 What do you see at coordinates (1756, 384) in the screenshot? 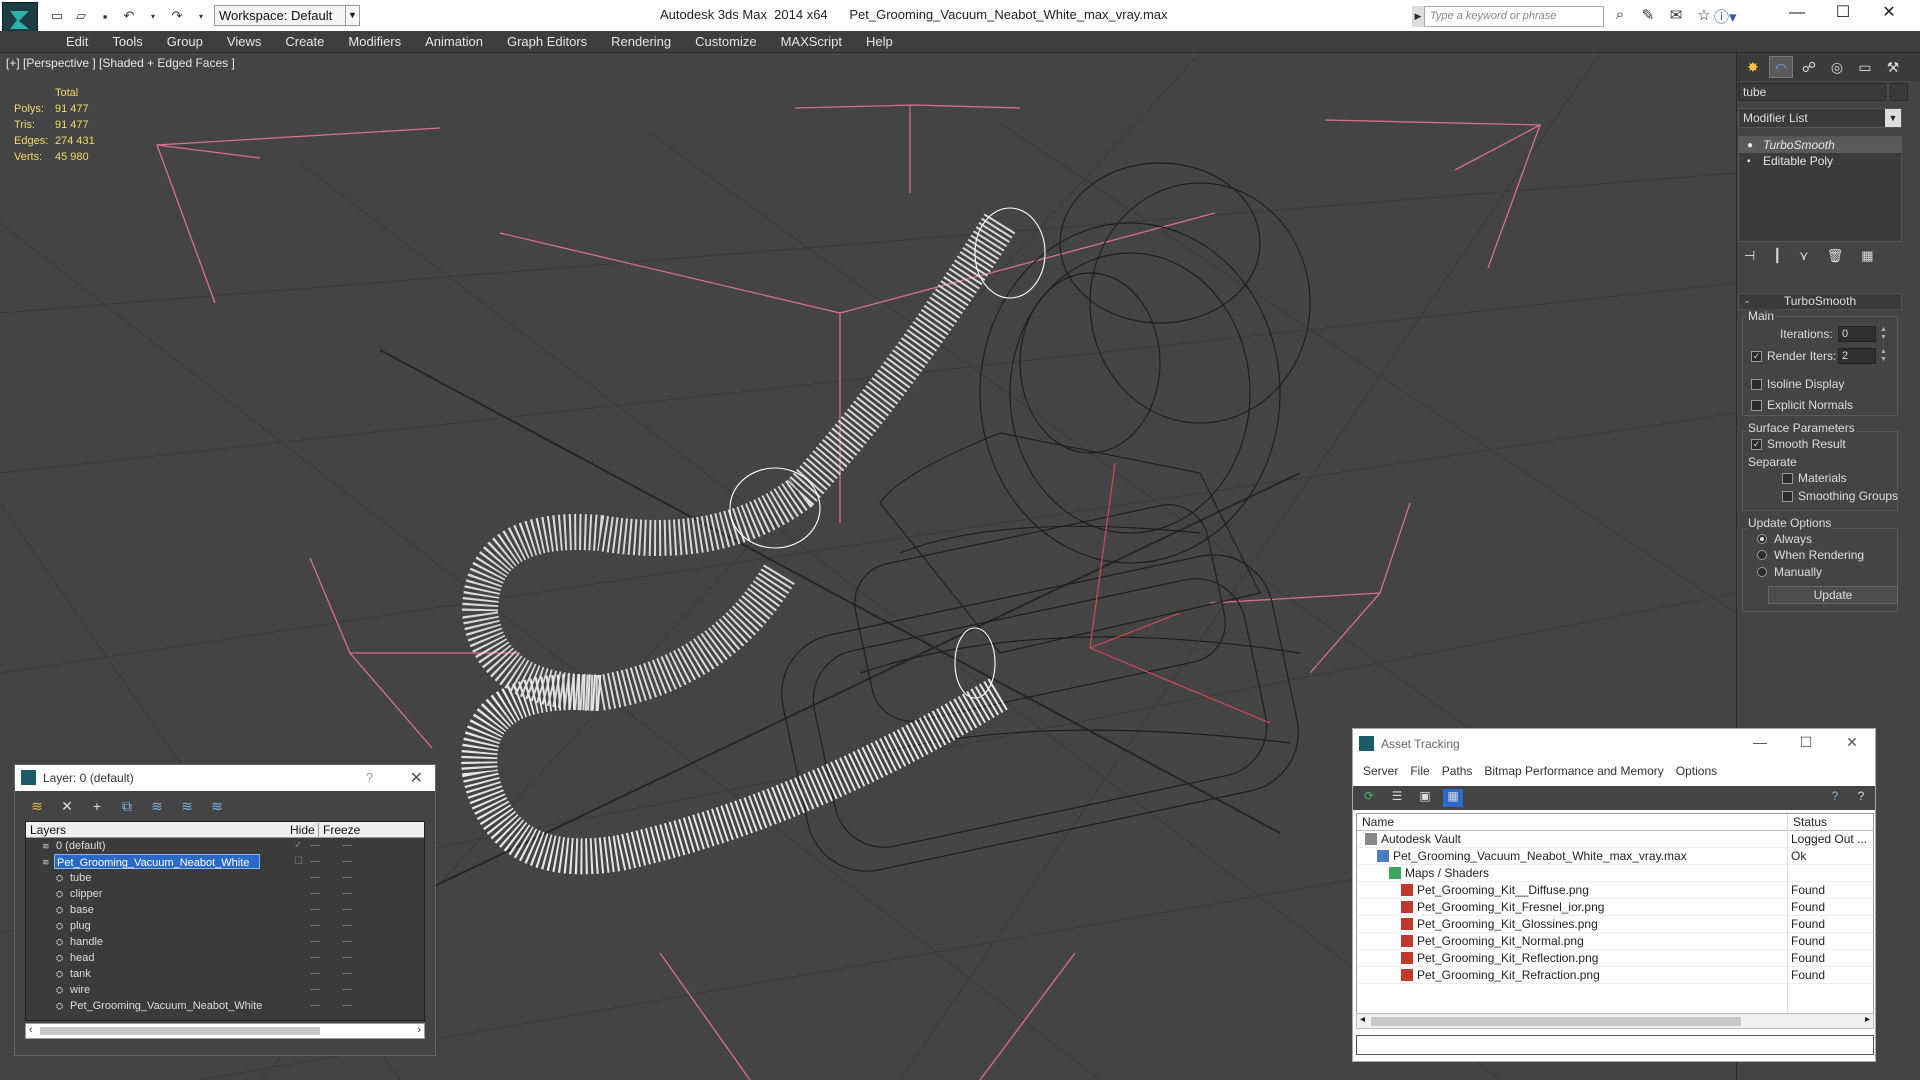
I see `isoline-display-checkbox` at bounding box center [1756, 384].